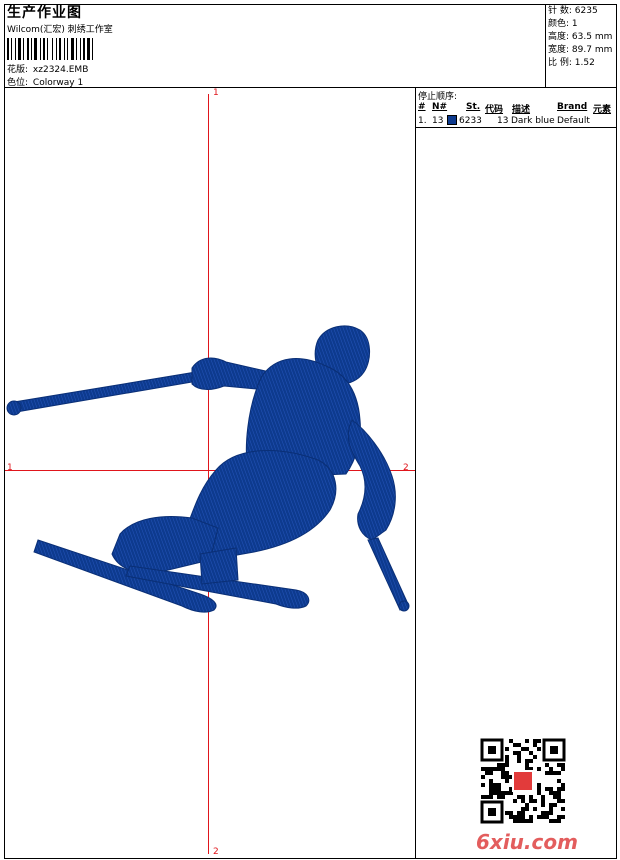 Image resolution: width=620 pixels, height=860 pixels. I want to click on seal-icon, so click(523, 781).